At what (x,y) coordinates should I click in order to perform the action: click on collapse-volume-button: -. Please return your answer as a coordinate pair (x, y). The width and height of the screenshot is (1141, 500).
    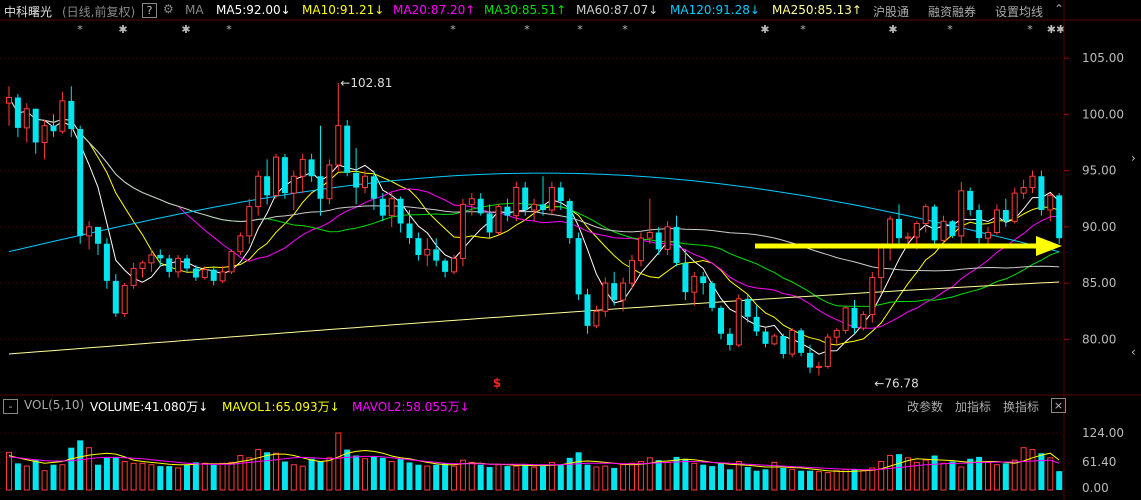
    Looking at the image, I should click on (10, 406).